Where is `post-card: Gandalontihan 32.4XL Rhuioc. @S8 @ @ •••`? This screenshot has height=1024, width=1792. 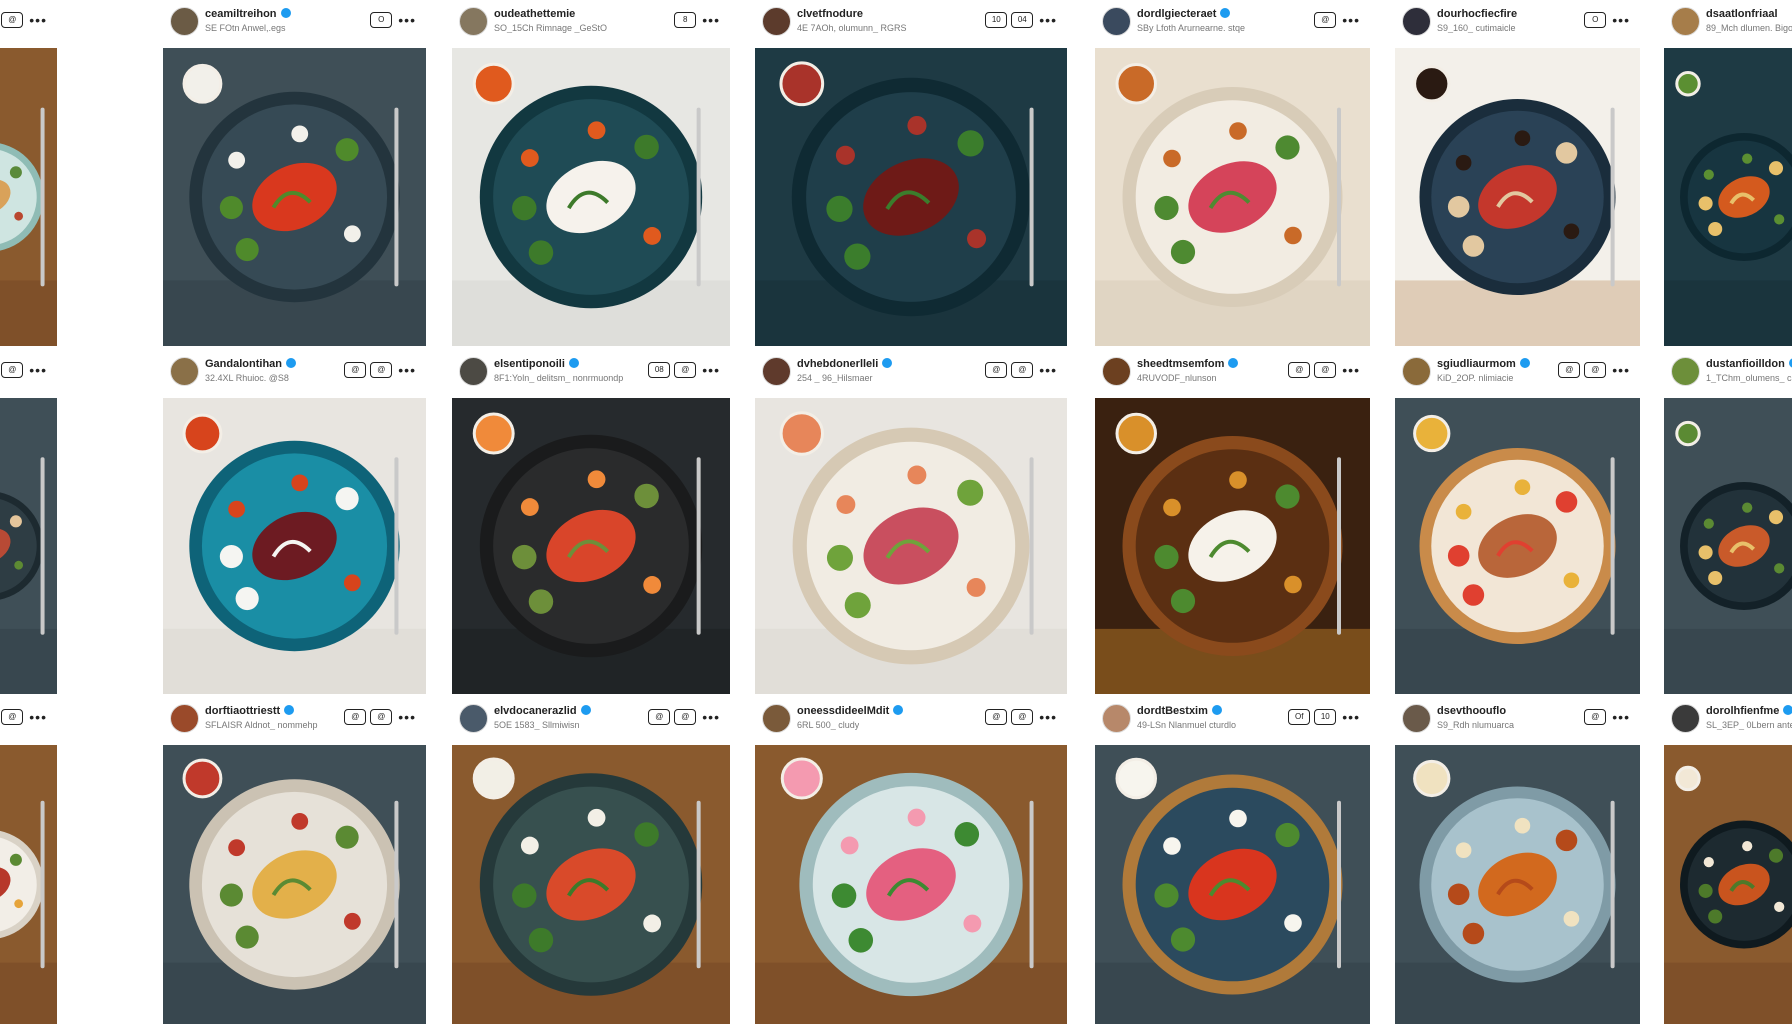 post-card: Gandalontihan 32.4XL Rhuioc. @S8 @ @ ••• is located at coordinates (294, 522).